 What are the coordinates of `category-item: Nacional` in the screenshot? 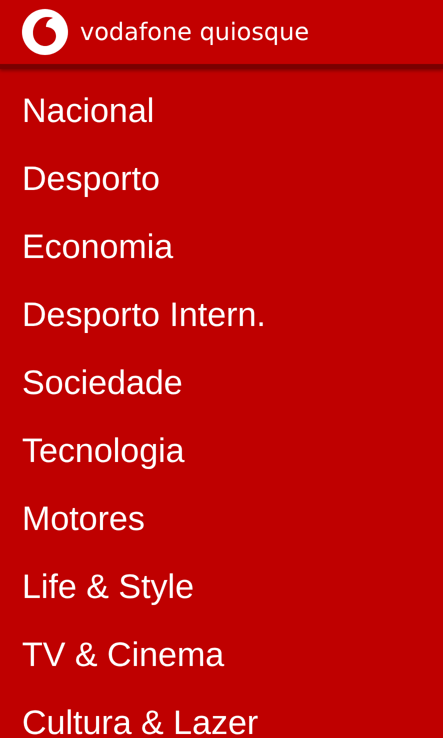 It's located at (221, 111).